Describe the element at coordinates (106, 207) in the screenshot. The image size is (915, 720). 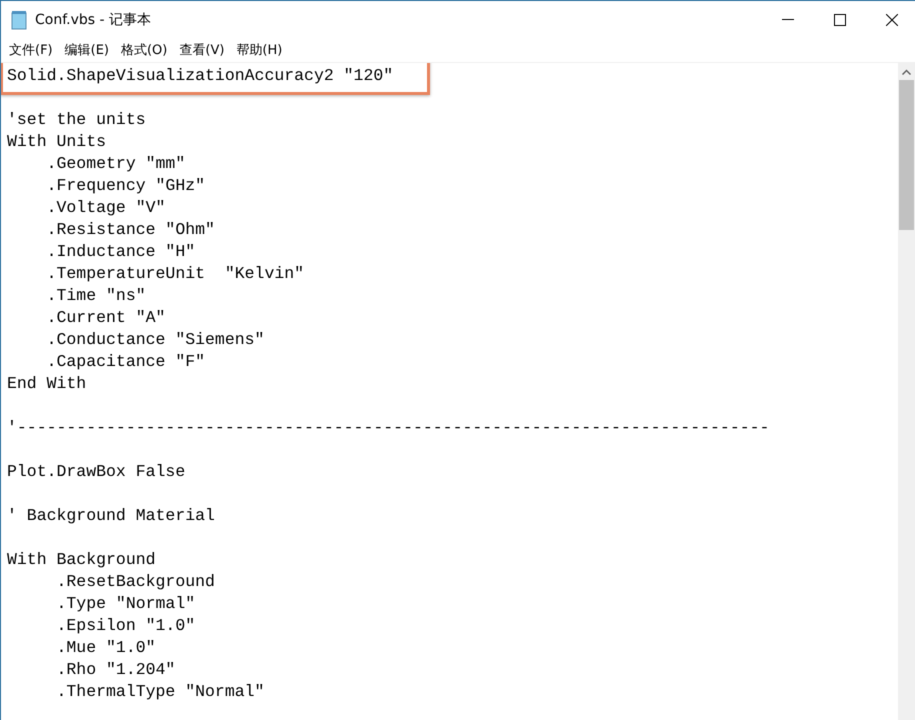
I see `code-line: .Voltage "V"` at that location.